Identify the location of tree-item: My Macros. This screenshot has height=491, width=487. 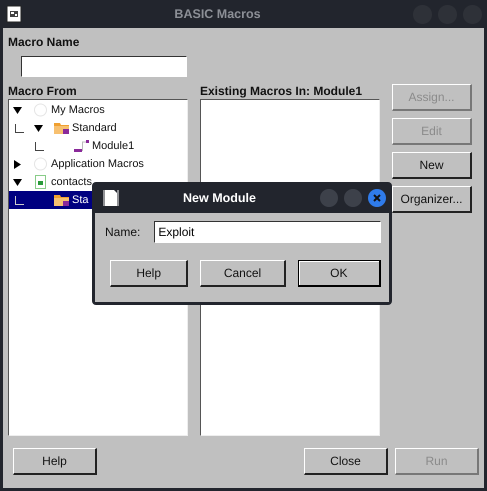
(98, 110).